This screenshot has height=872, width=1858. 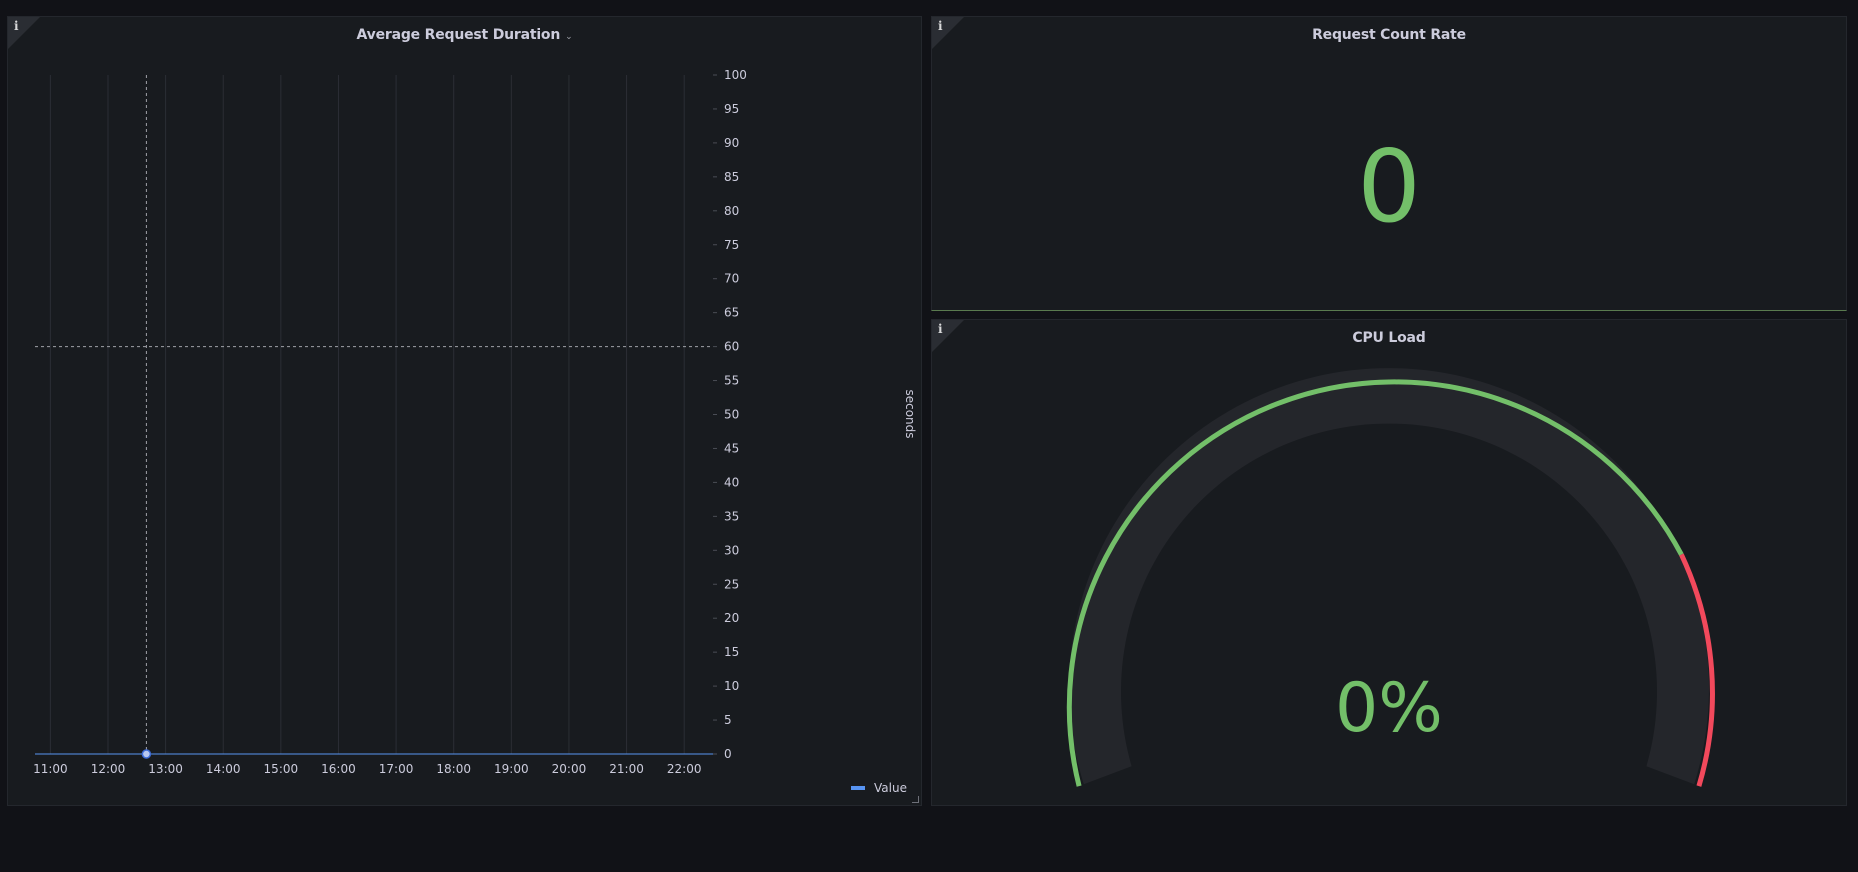 I want to click on x-tick-label: 19:00, so click(x=511, y=769).